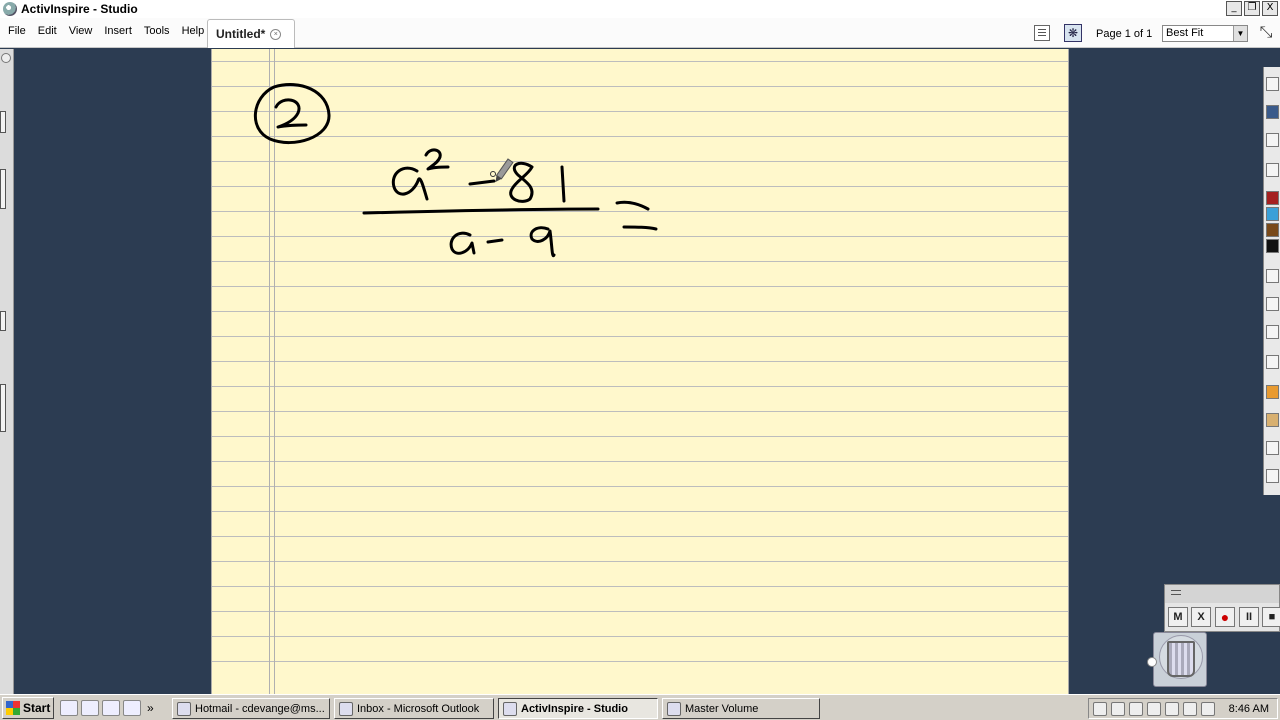 This screenshot has height=720, width=1280. What do you see at coordinates (1248, 708) in the screenshot?
I see `clock: 8:46 AM` at bounding box center [1248, 708].